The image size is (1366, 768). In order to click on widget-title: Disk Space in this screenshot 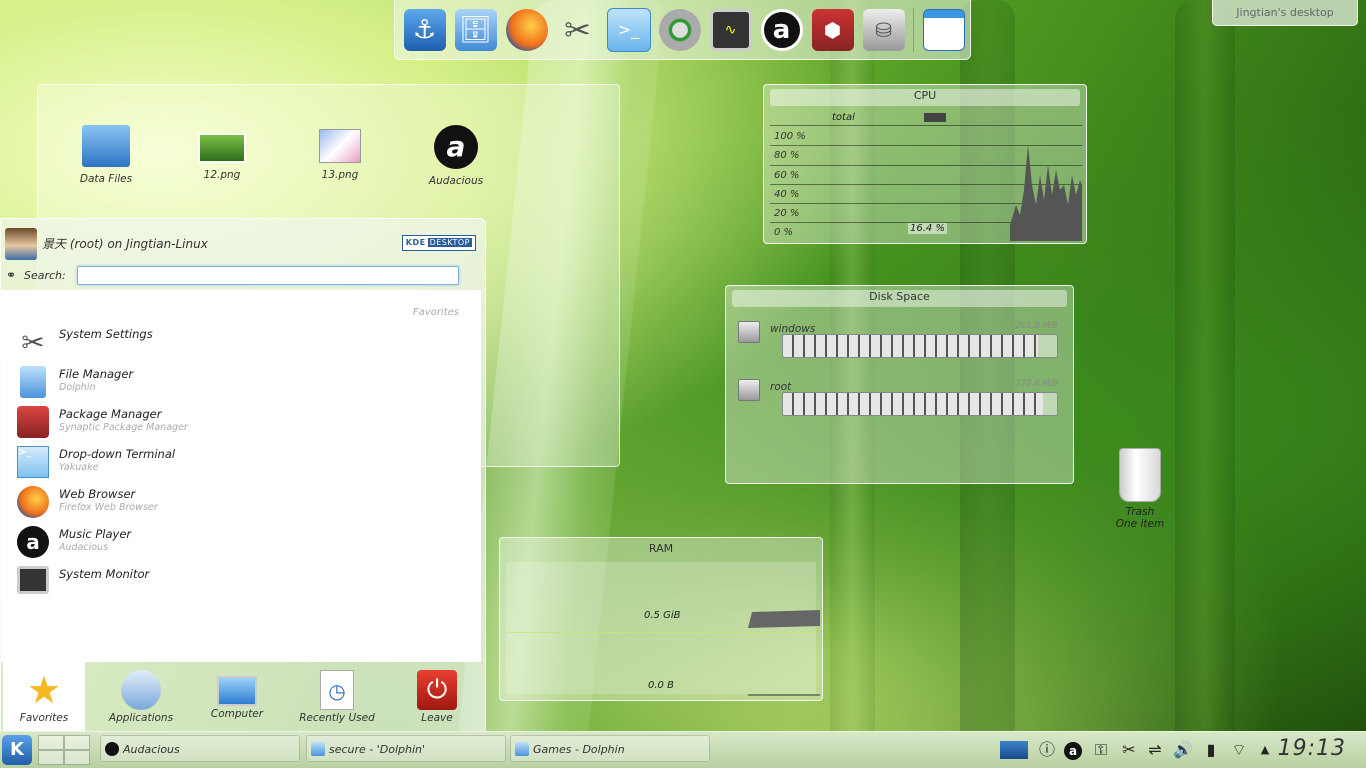, I will do `click(899, 296)`.